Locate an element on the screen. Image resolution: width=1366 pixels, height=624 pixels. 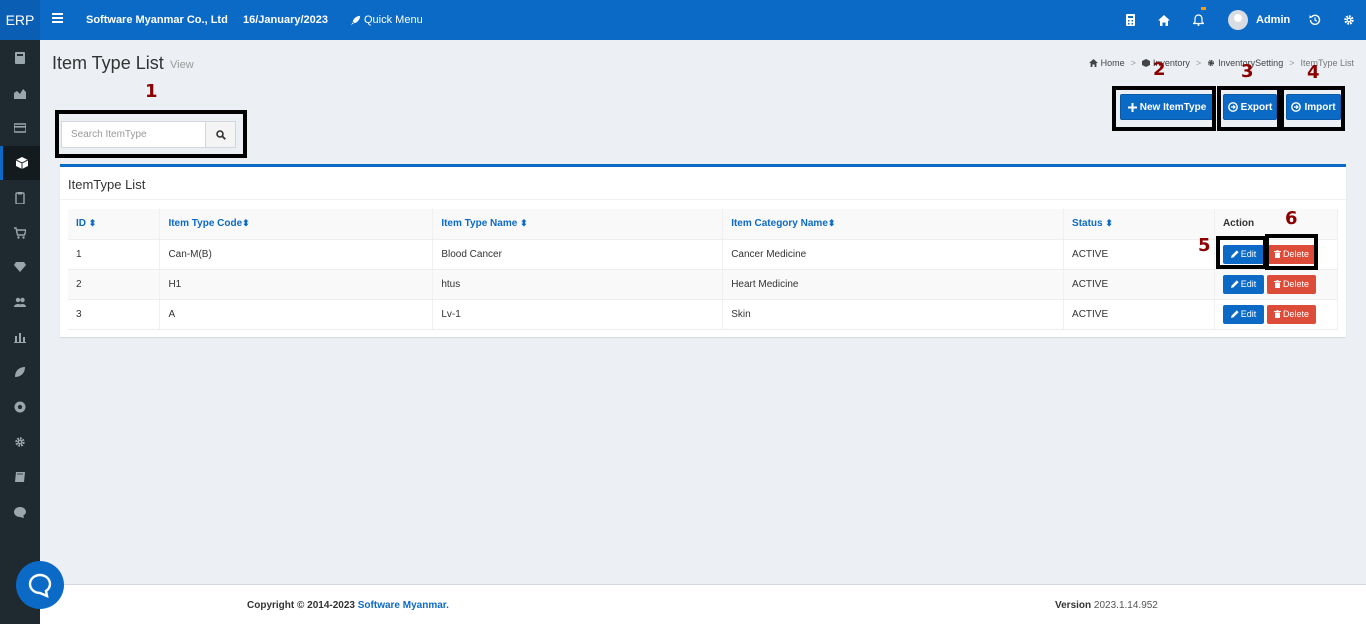
column-header-category: Item Category Name⬍ is located at coordinates (893, 224).